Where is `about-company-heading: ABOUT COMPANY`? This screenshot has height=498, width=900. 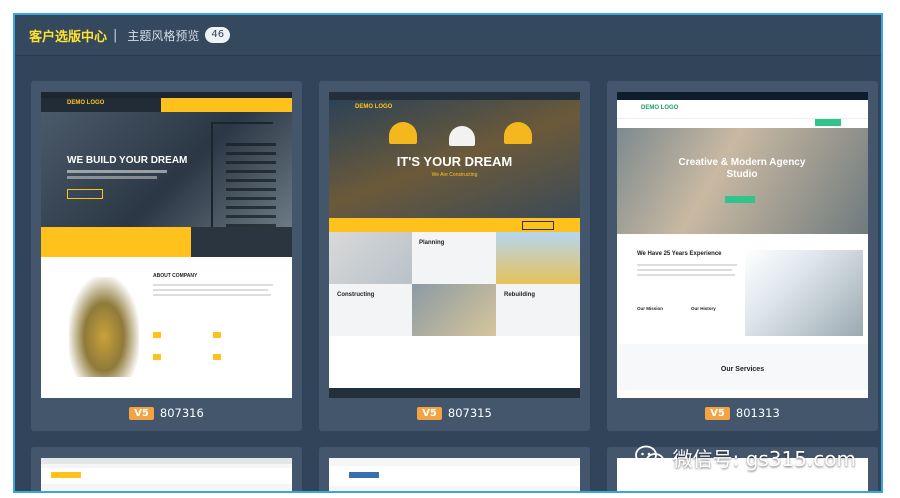
about-company-heading: ABOUT COMPANY is located at coordinates (175, 276).